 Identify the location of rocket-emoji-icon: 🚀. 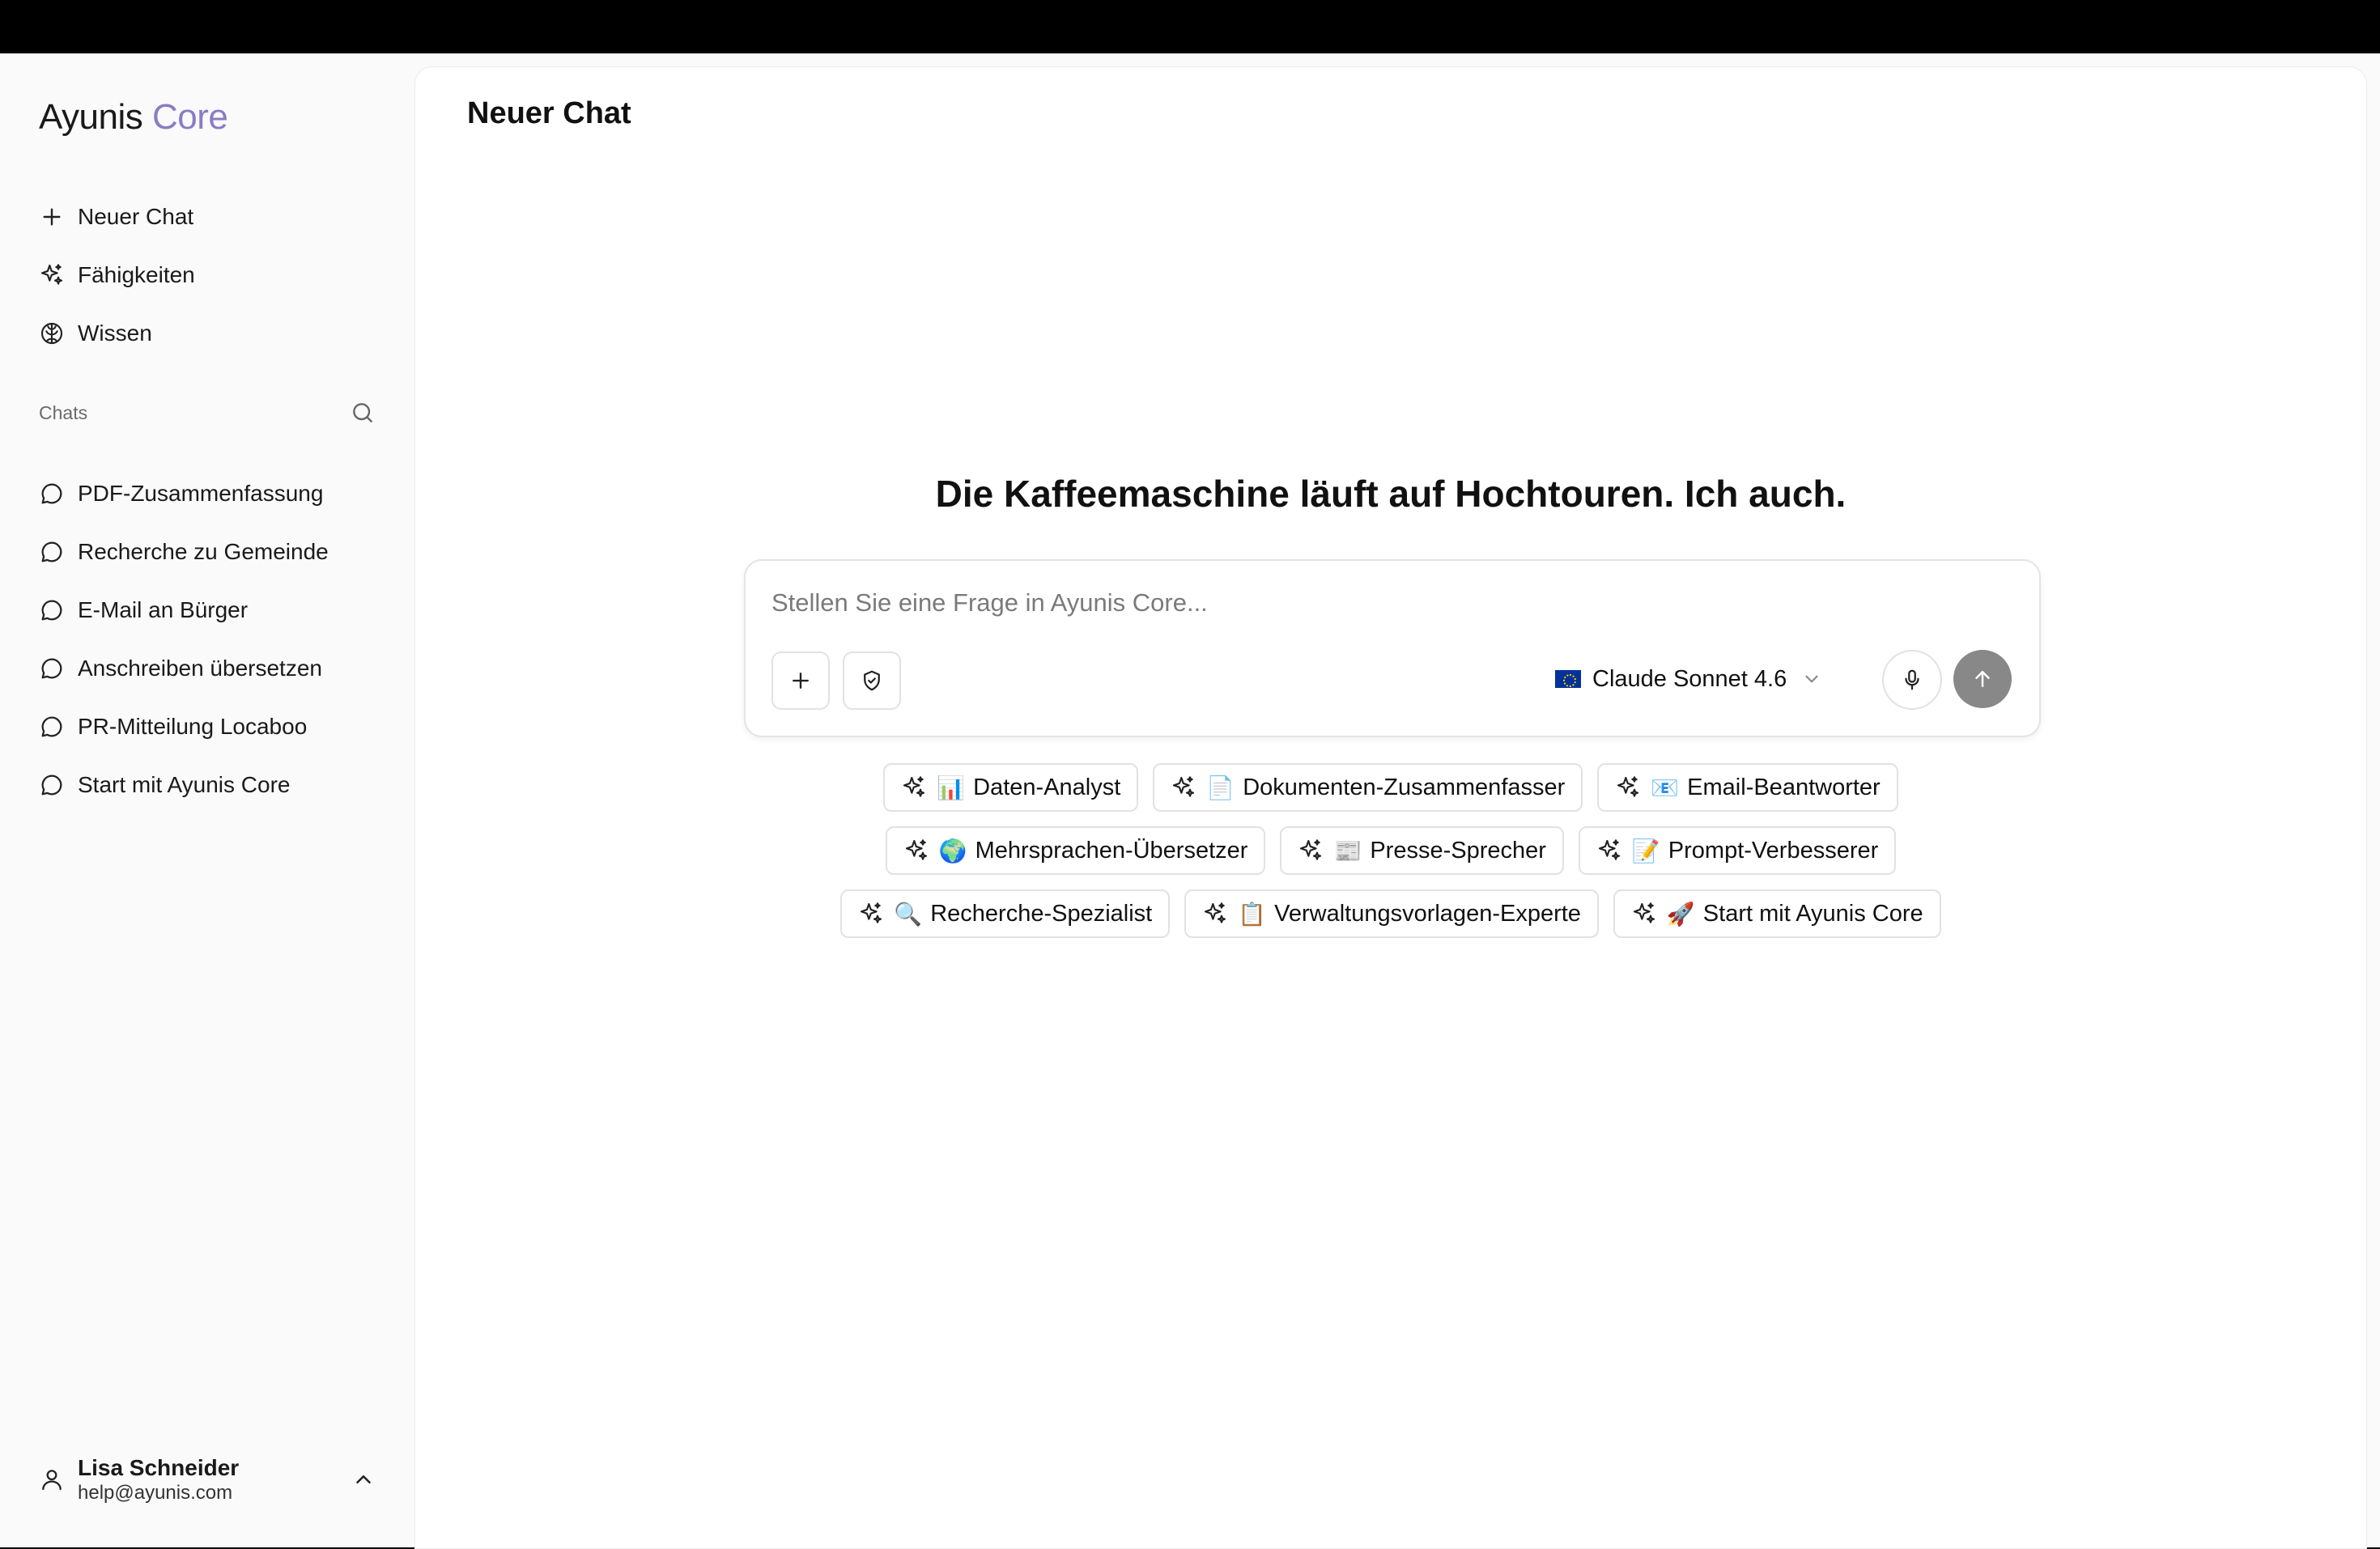
(1680, 914).